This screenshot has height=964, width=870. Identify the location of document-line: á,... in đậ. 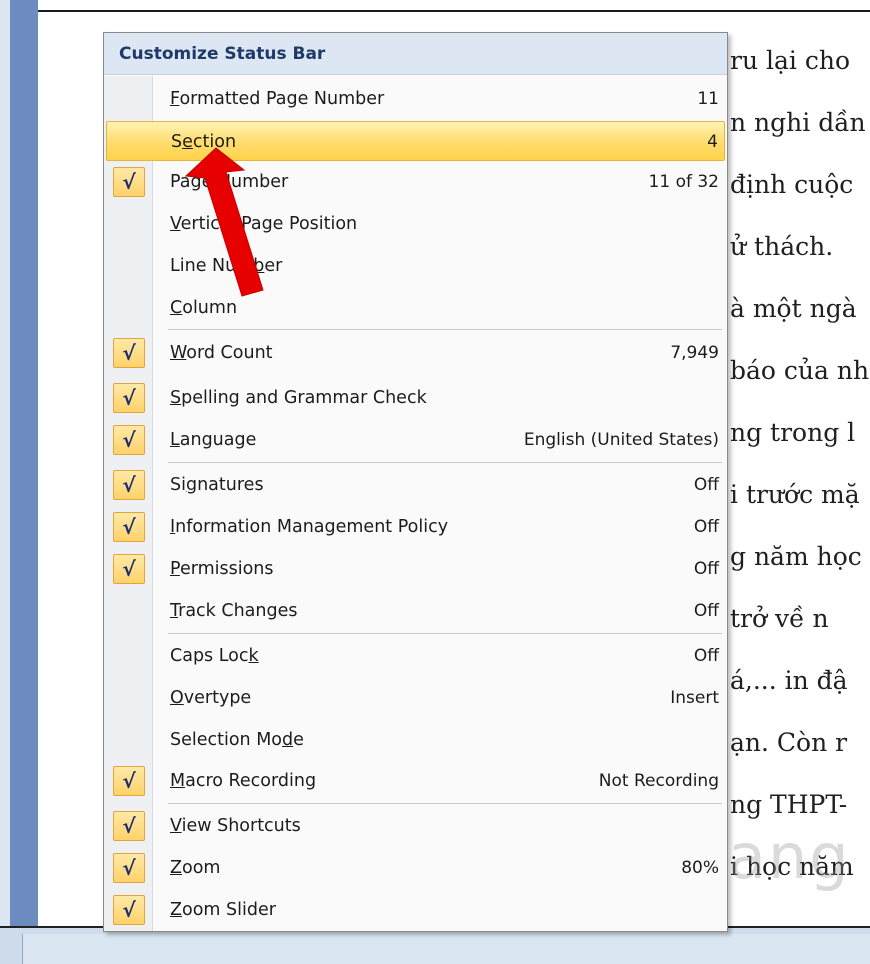
(789, 680).